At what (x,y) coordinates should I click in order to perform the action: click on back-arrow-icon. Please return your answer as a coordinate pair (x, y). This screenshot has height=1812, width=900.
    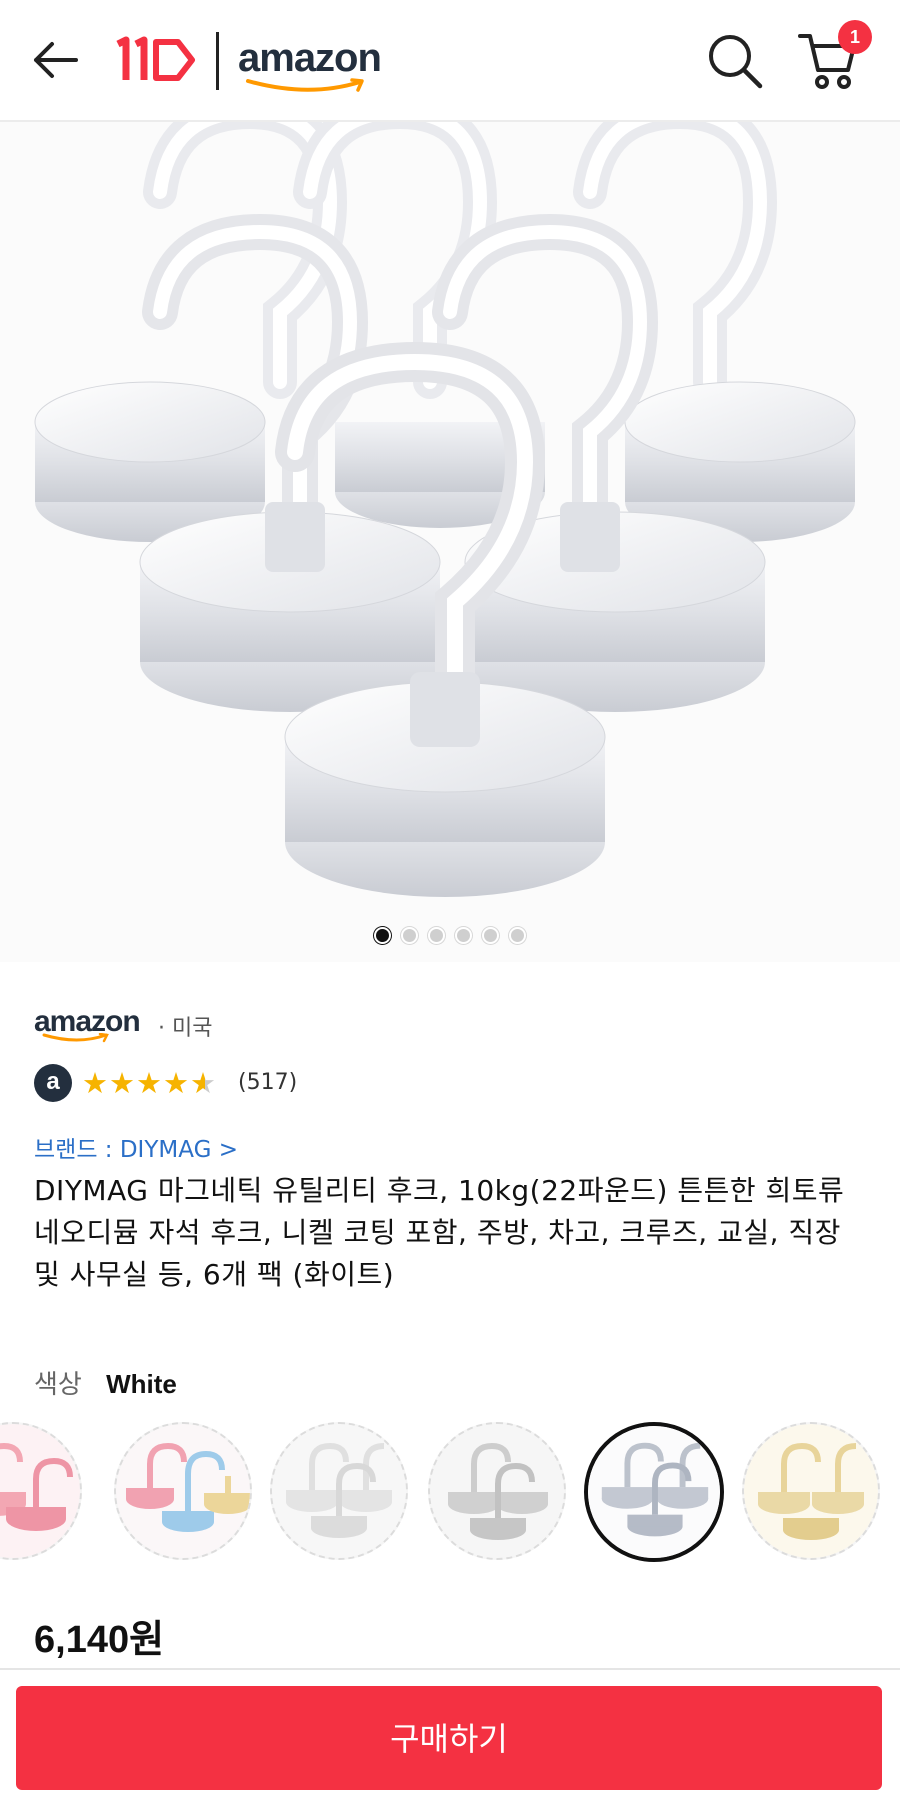
    Looking at the image, I should click on (56, 60).